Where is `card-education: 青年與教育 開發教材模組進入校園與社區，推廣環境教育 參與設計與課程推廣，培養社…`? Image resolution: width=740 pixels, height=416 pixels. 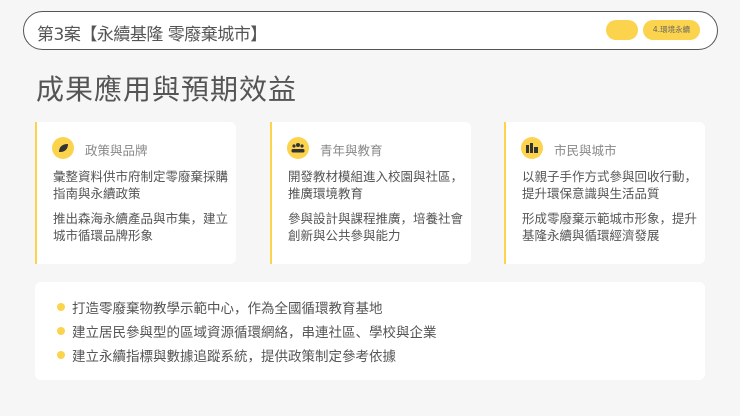 card-education: 青年與教育 開發教材模組進入校園與社區，推廣環境教育 參與設計與課程推廣，培養社… is located at coordinates (370, 193).